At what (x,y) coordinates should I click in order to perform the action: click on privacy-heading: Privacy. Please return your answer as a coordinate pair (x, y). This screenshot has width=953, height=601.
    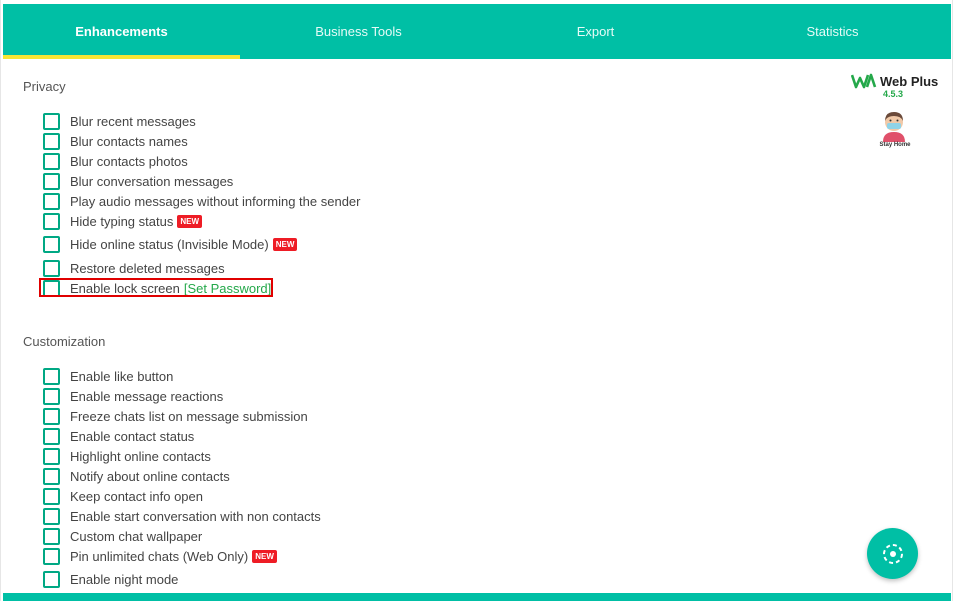
    Looking at the image, I should click on (44, 86).